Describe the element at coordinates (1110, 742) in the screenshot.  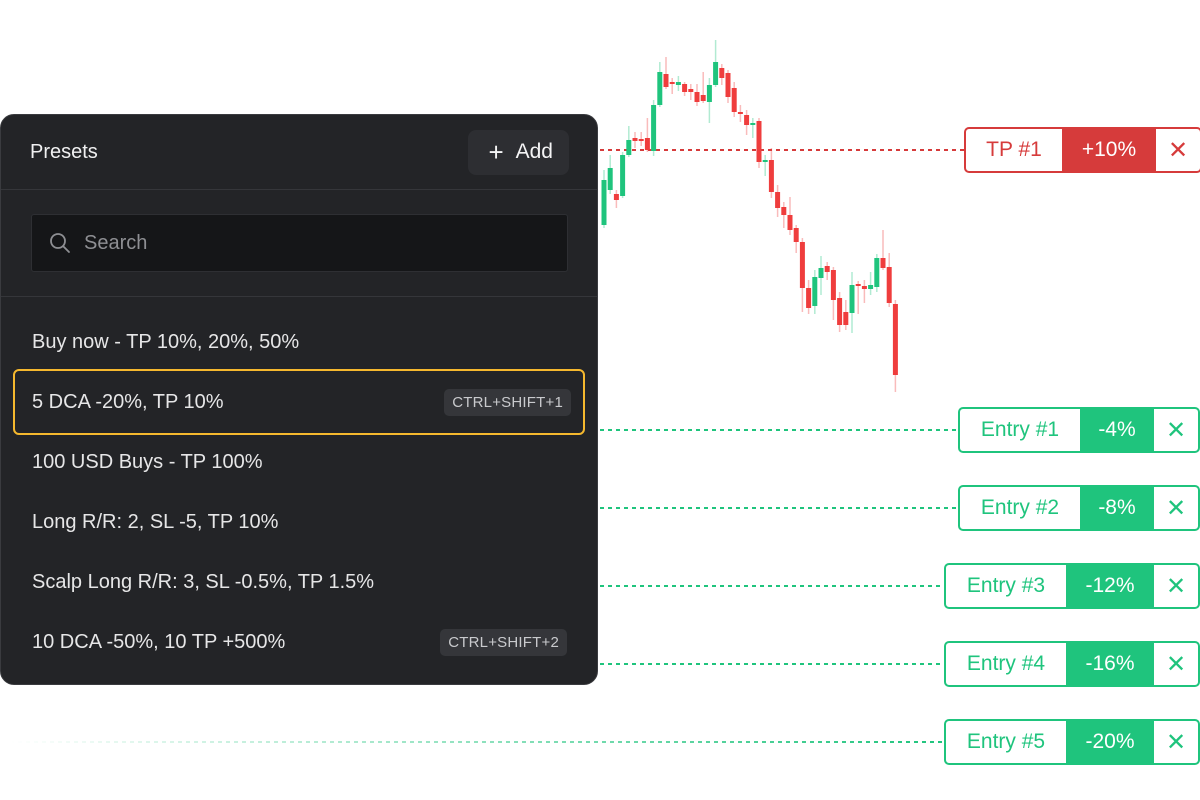
I see `order-percent: -20%` at that location.